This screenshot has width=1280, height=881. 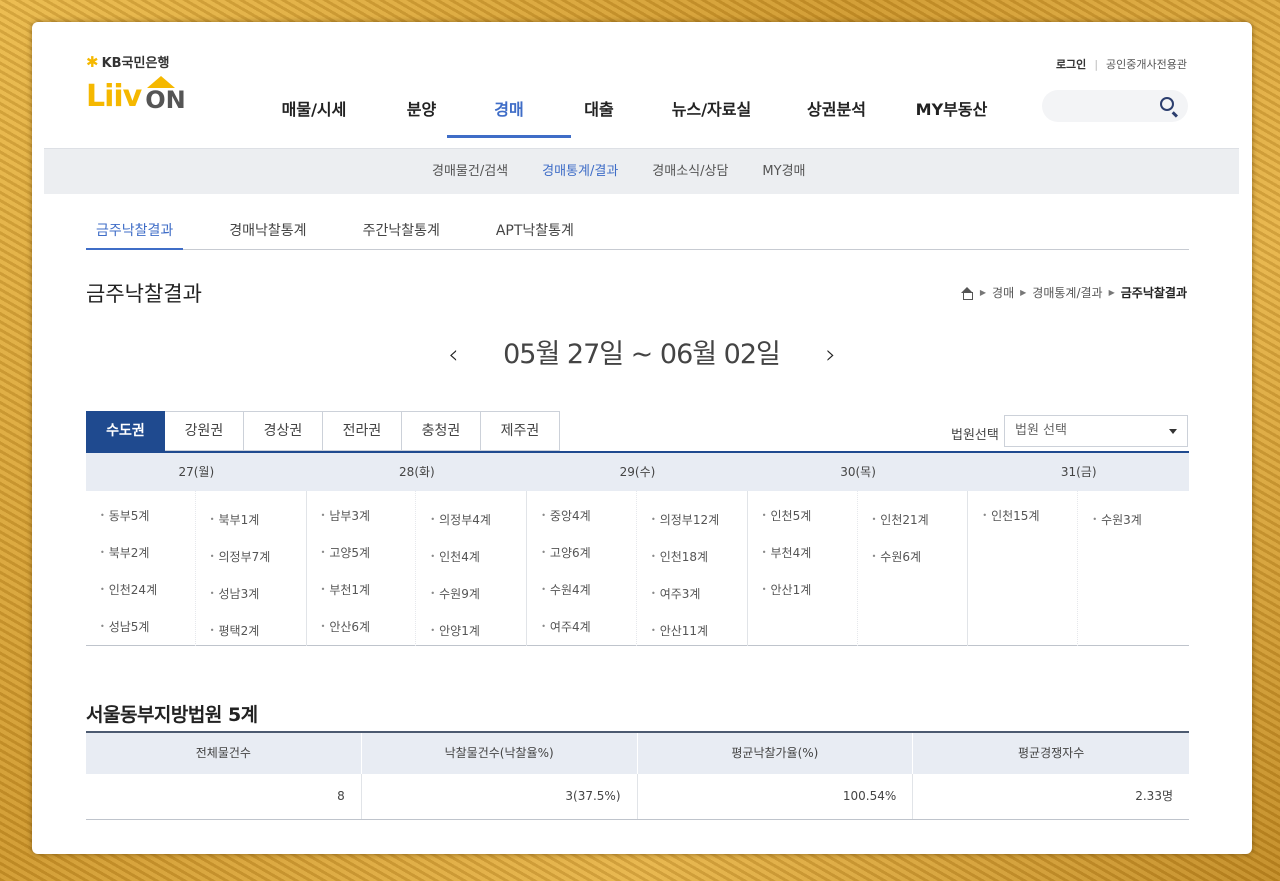 What do you see at coordinates (452, 355) in the screenshot?
I see `prev-week-button: ‹` at bounding box center [452, 355].